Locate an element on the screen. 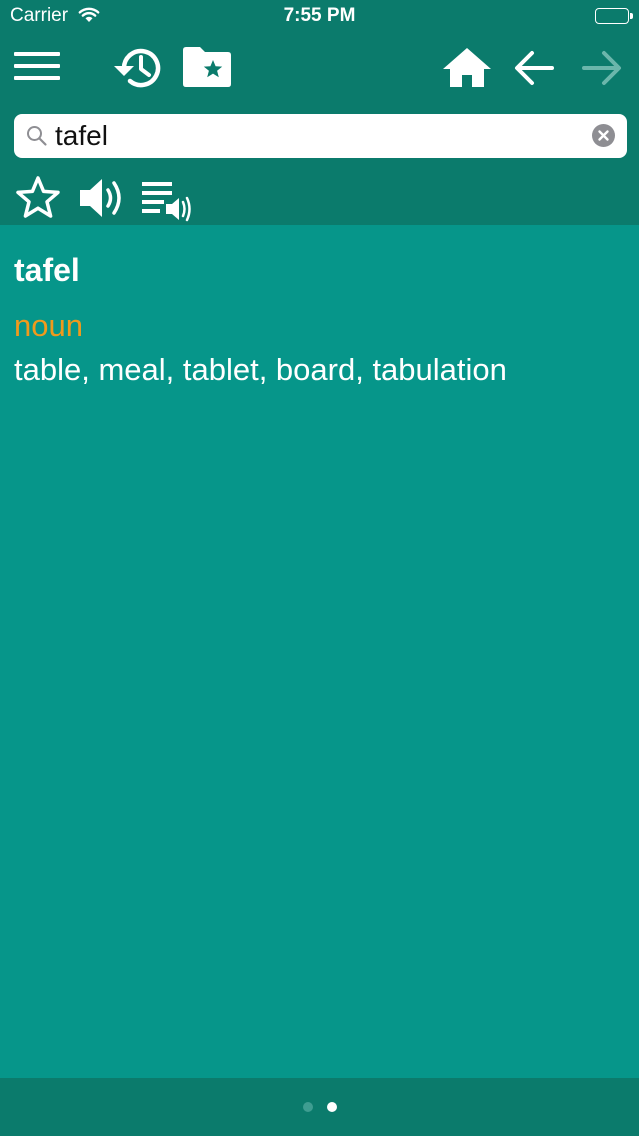 The height and width of the screenshot is (1136, 639). status-bar: Carrier 7:55 PM is located at coordinates (319, 17).